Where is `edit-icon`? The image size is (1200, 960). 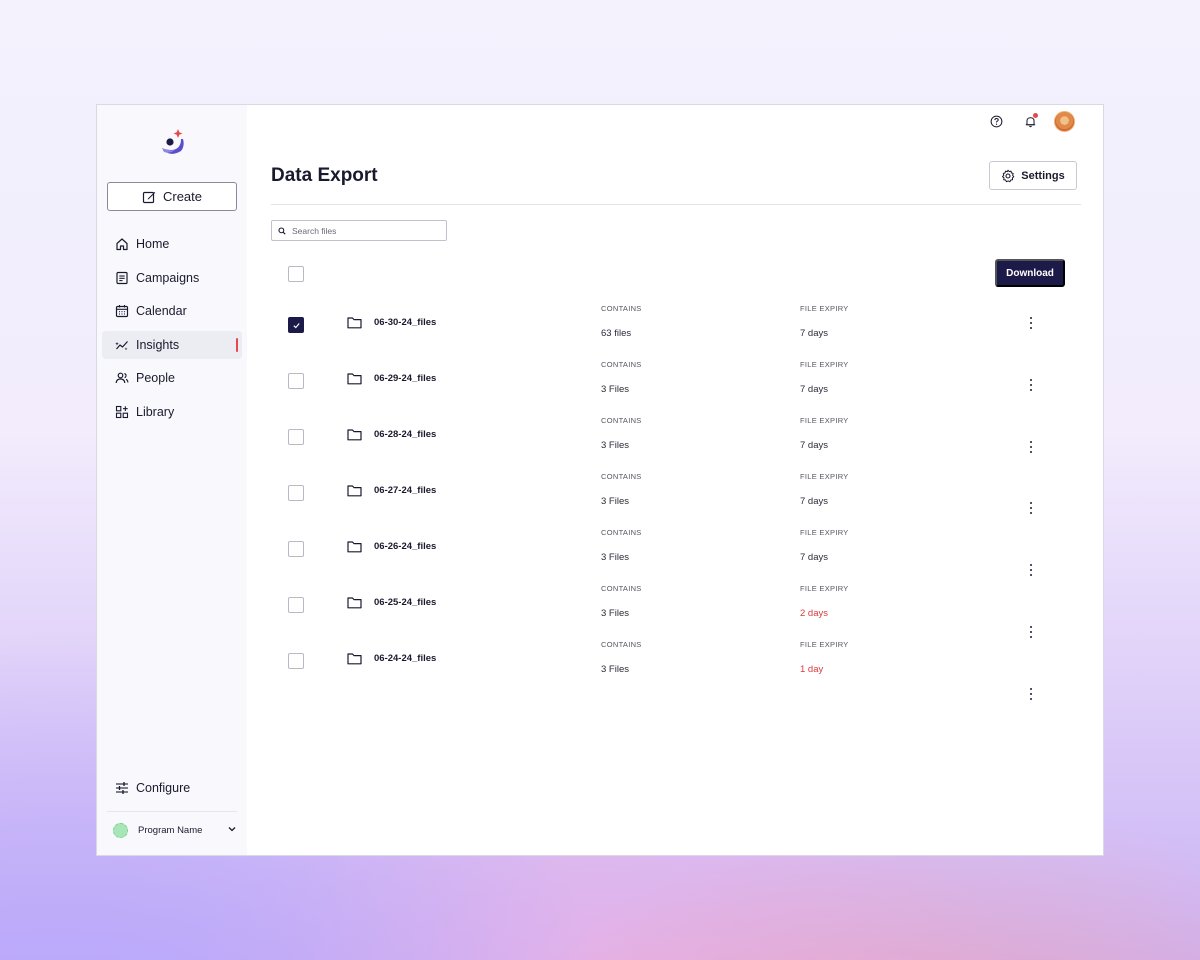 edit-icon is located at coordinates (149, 197).